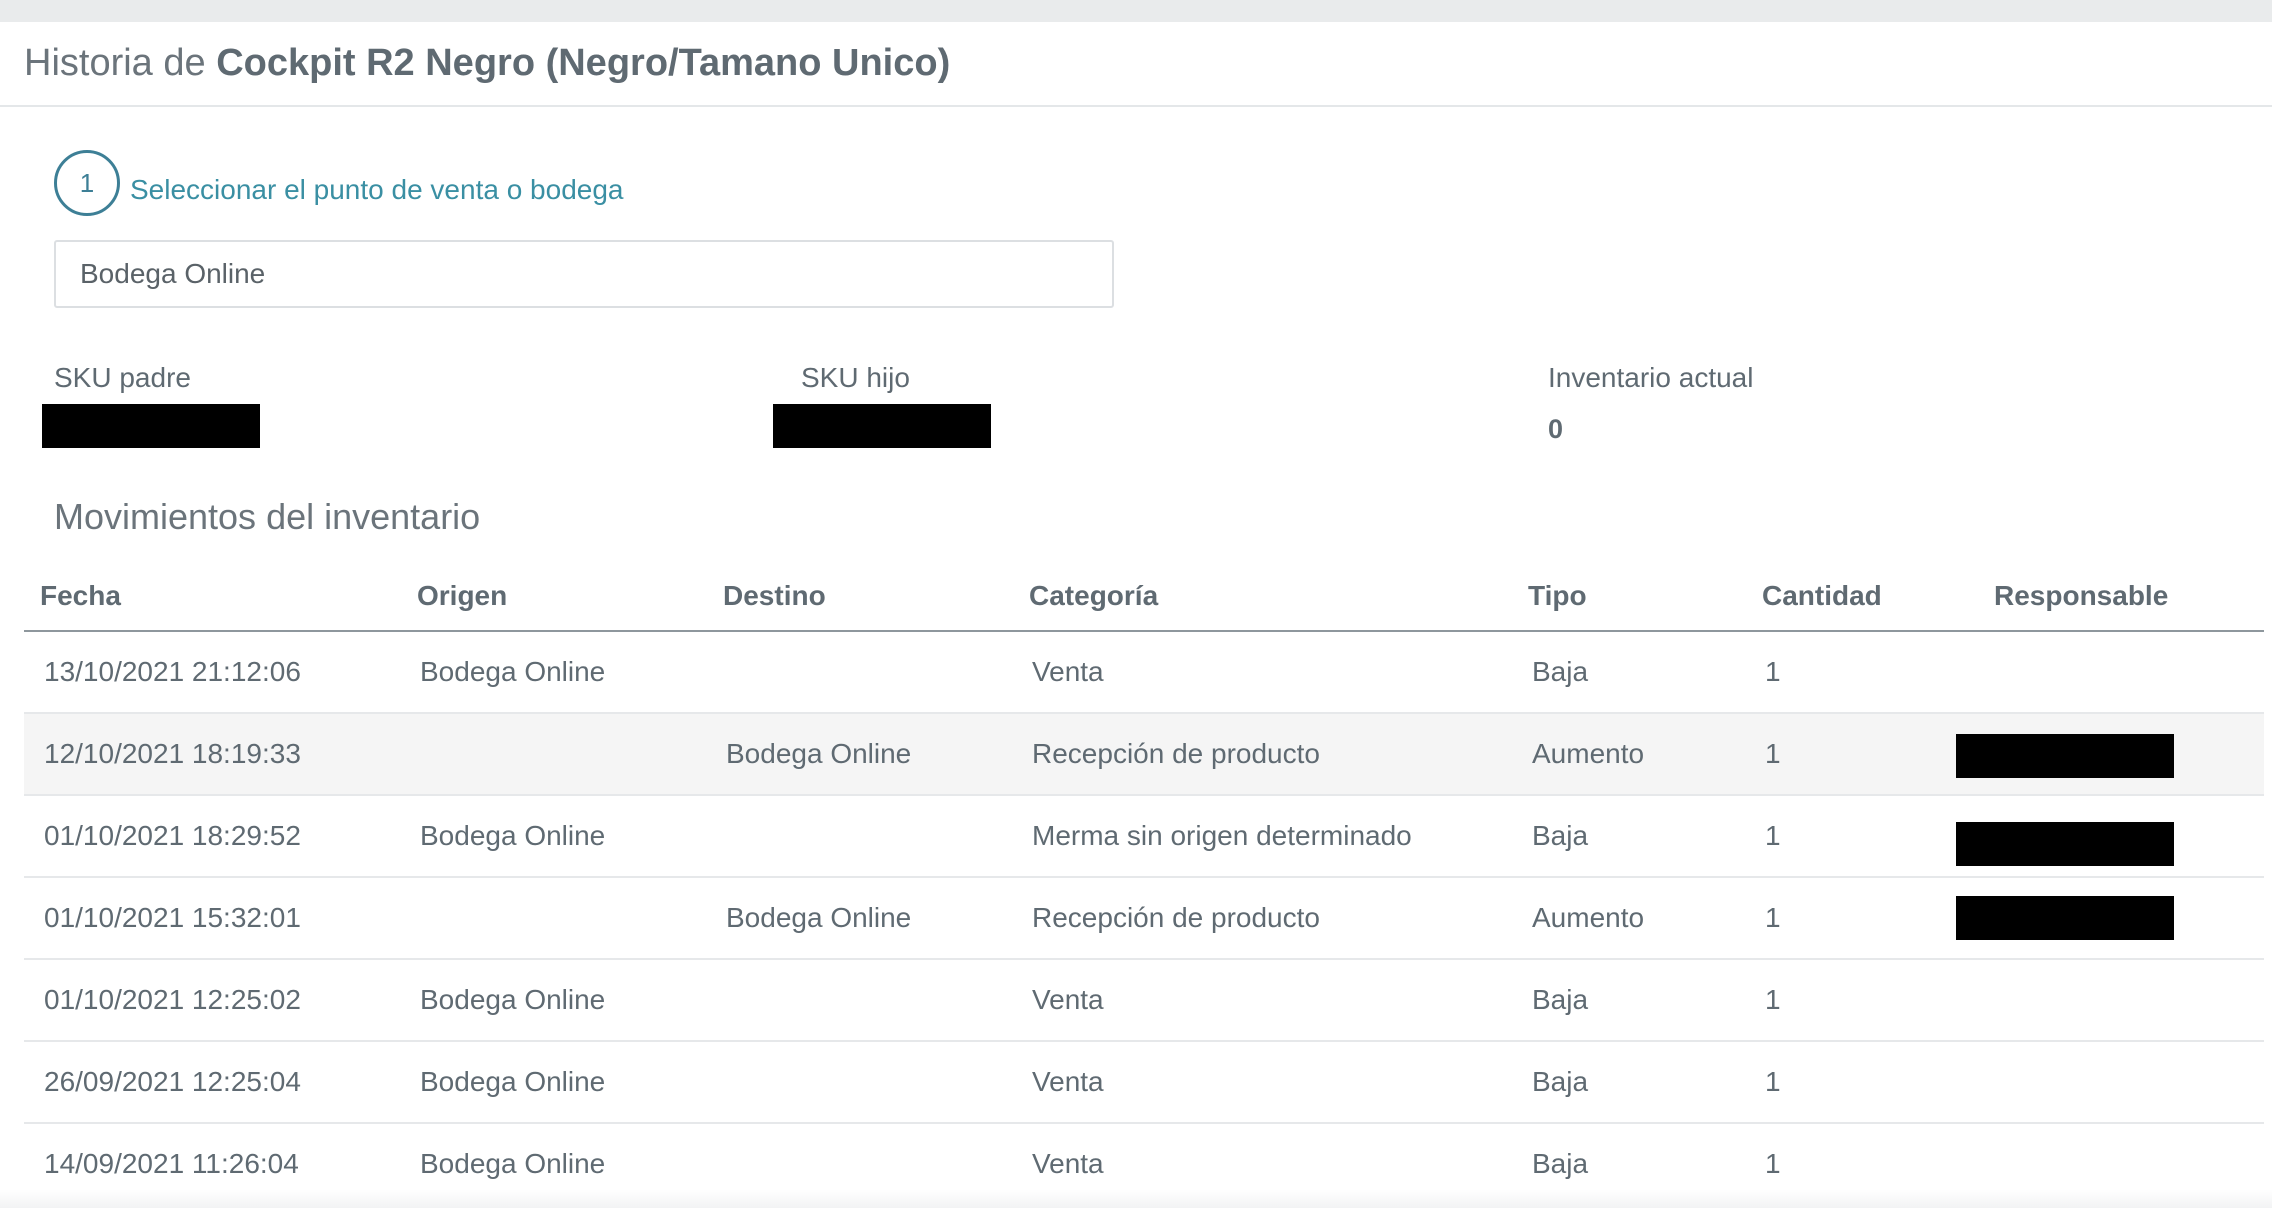 This screenshot has width=2272, height=1208. I want to click on cell-fecha: 14/09/2021 11:26:04, so click(171, 1163).